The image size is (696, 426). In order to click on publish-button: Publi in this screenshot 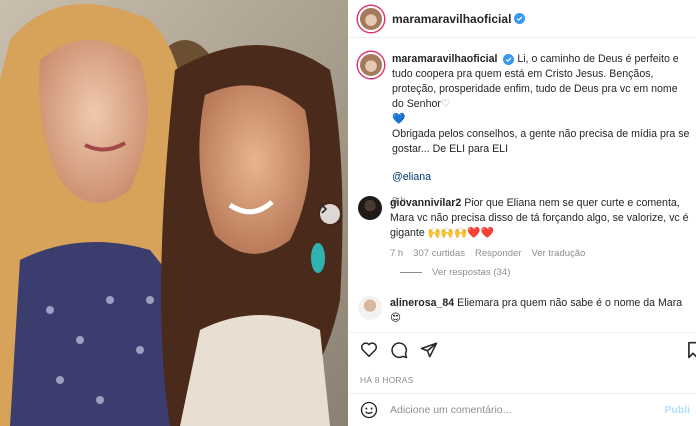, I will do `click(677, 410)`.